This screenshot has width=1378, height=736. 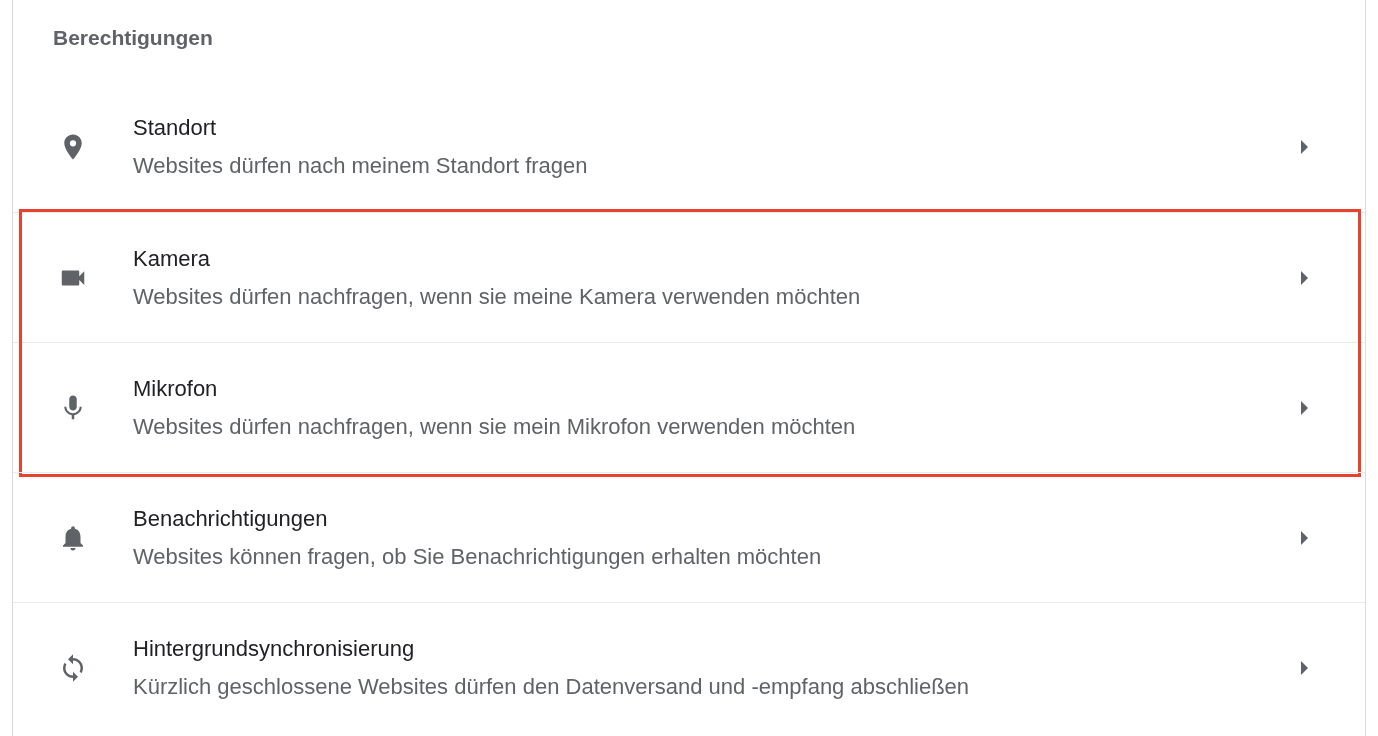 What do you see at coordinates (497, 296) in the screenshot?
I see `row-description: Websites dürfen nachfragen, wenn sie meine Kamera verwenden möchten` at bounding box center [497, 296].